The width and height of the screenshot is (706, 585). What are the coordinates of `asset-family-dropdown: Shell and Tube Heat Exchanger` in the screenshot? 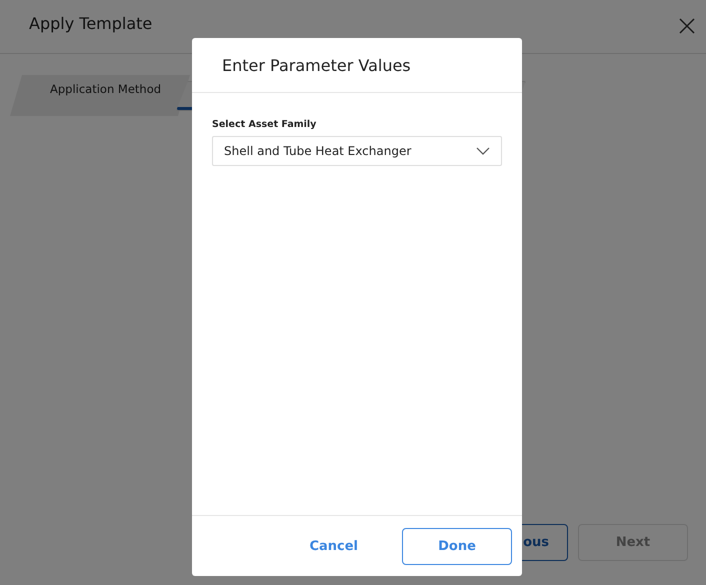 It's located at (357, 151).